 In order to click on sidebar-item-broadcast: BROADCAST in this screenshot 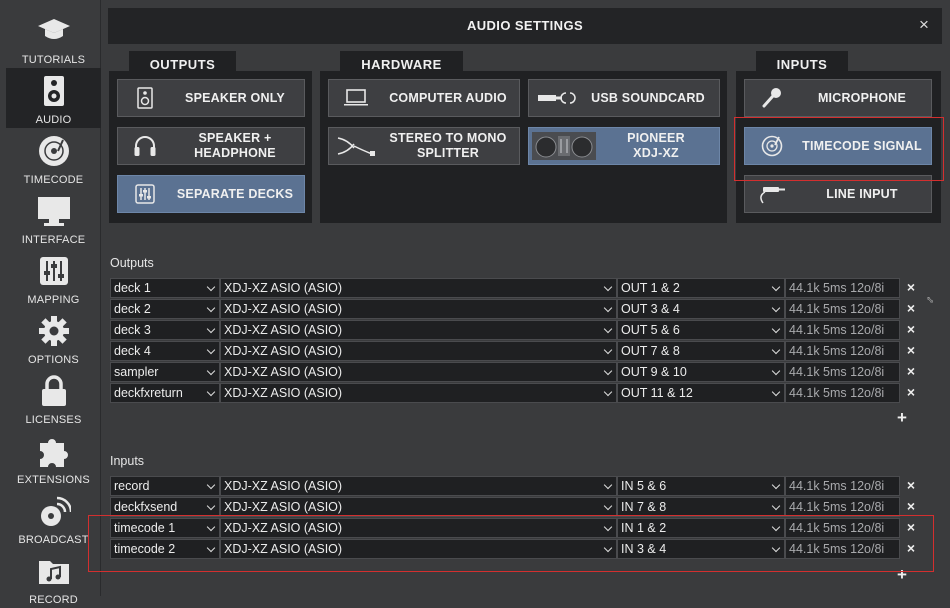, I will do `click(53, 518)`.